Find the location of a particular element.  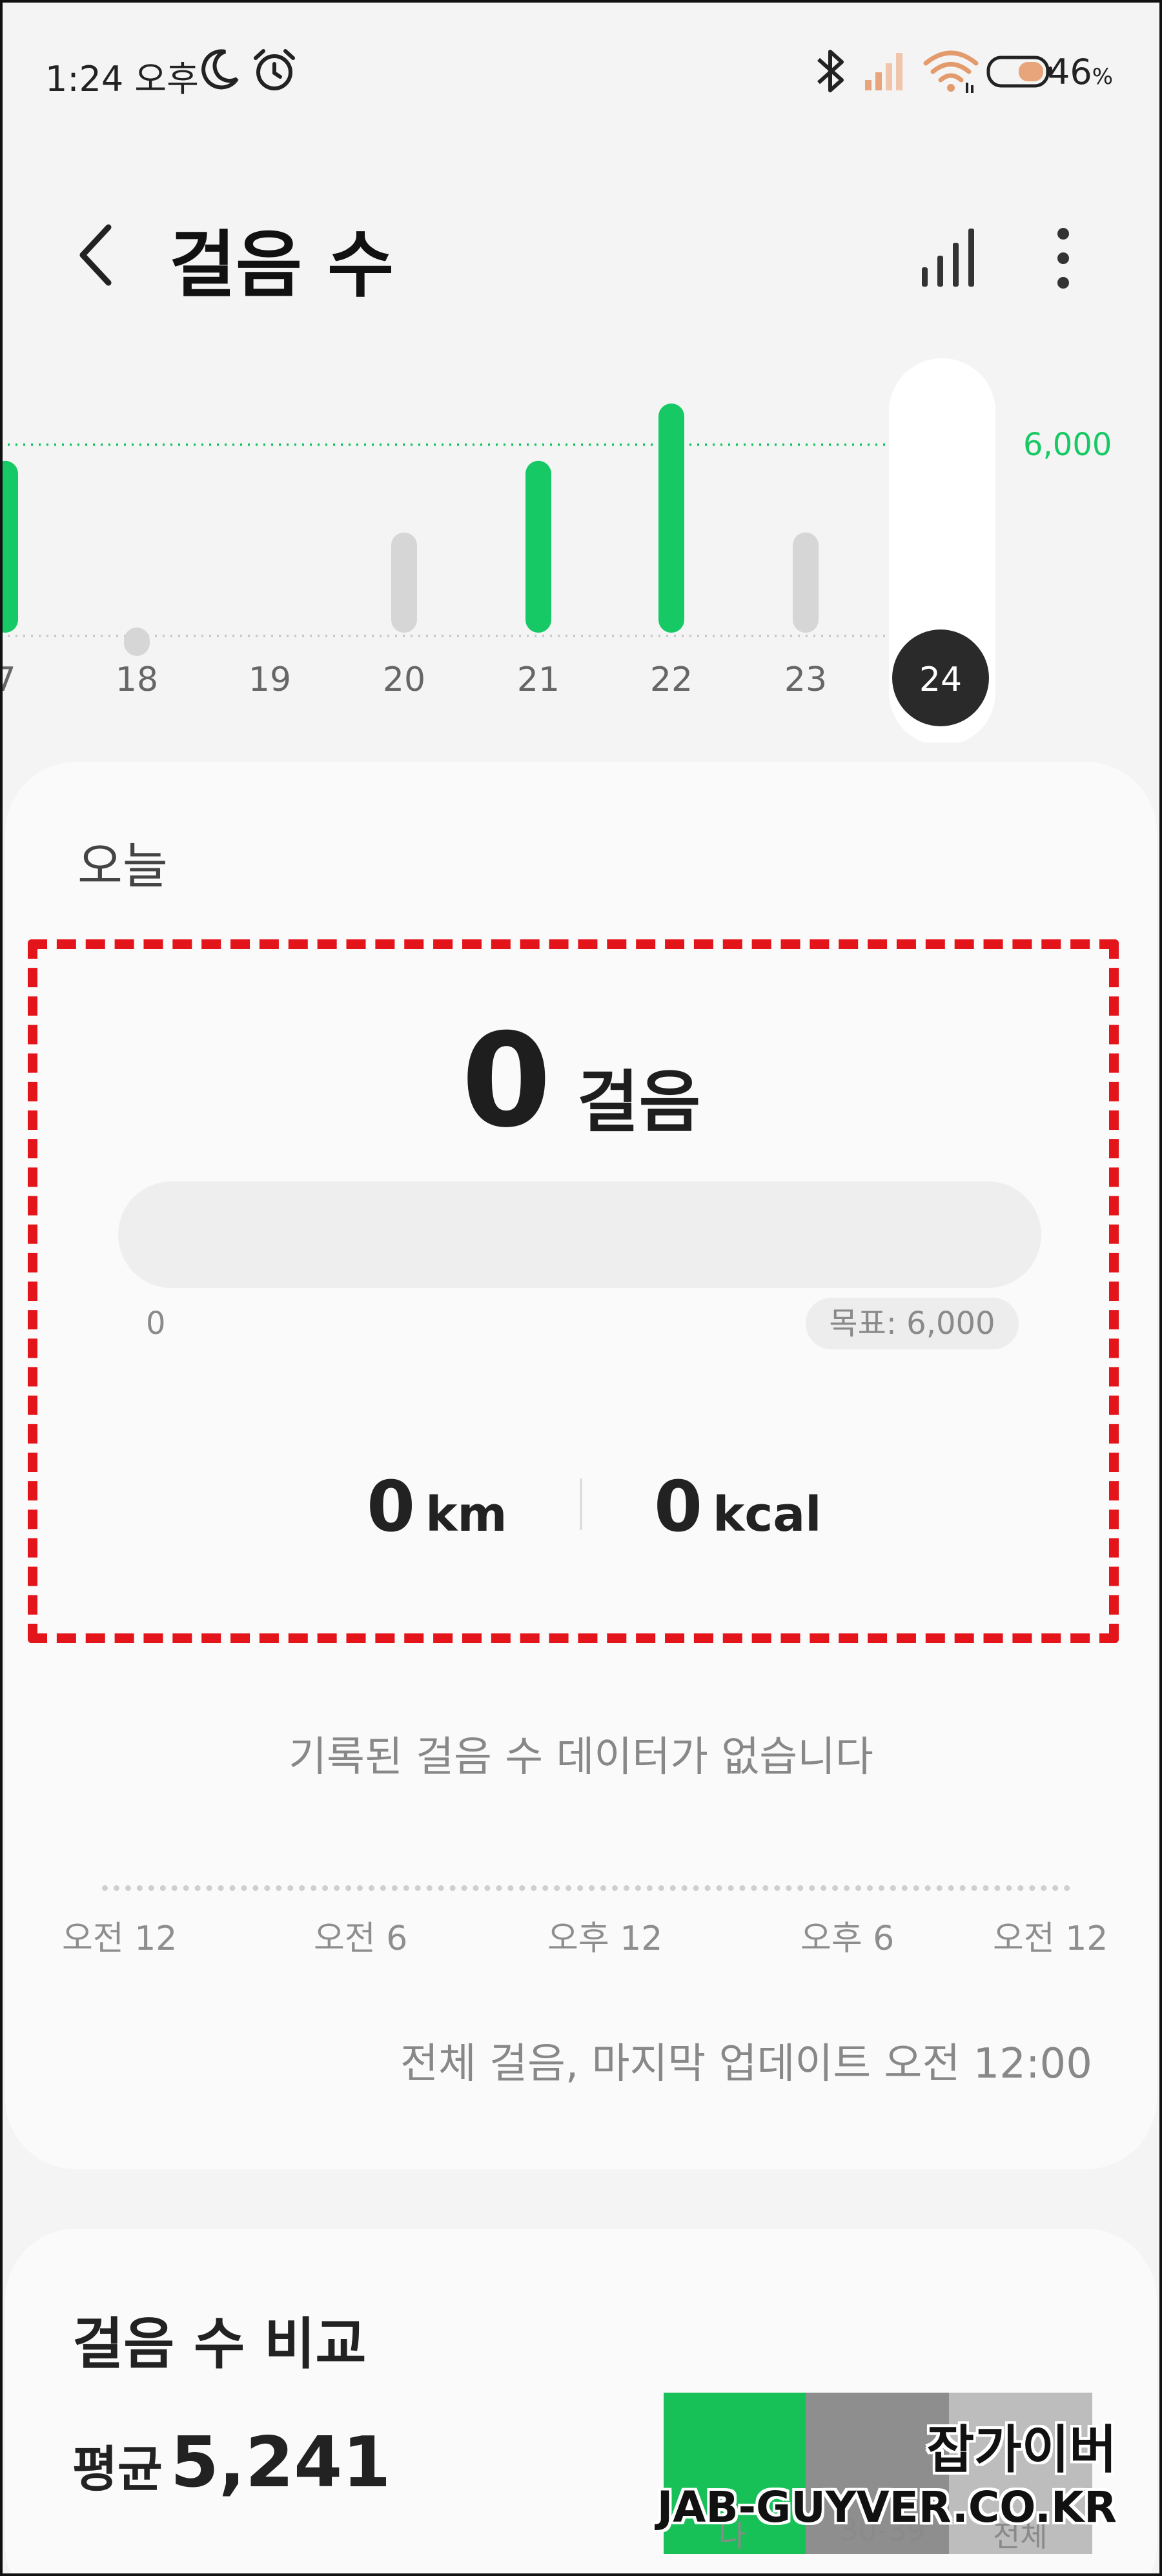

chart-day-label-24: 24 is located at coordinates (940, 679).